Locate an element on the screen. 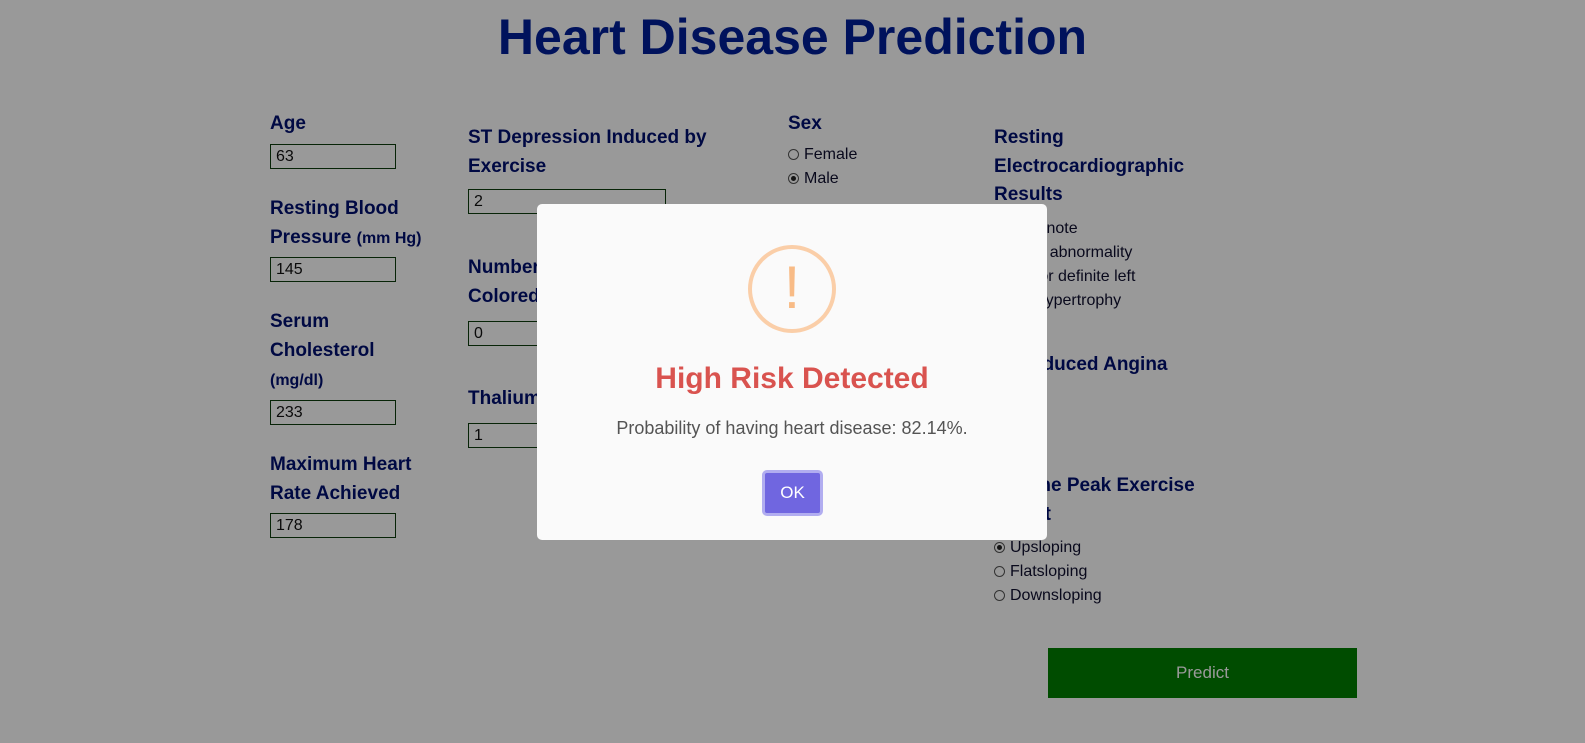  ok-button: OK is located at coordinates (792, 493).